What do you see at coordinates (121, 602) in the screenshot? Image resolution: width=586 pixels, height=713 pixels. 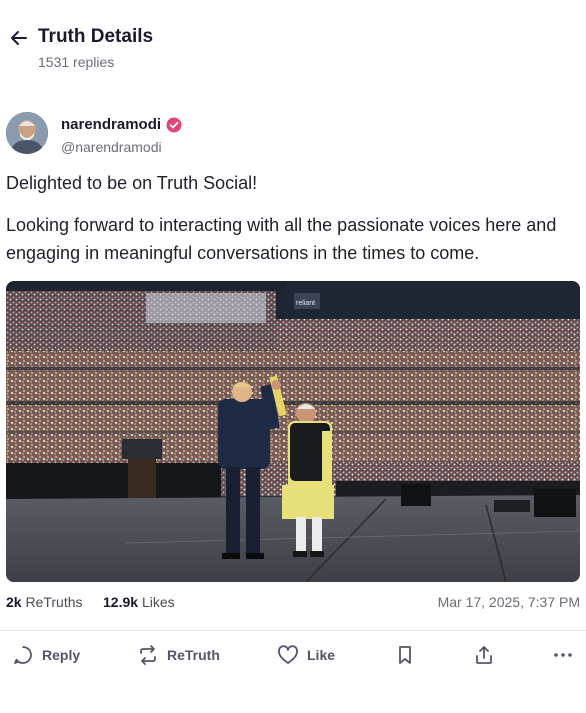 I see `likes-count: 12.9k` at bounding box center [121, 602].